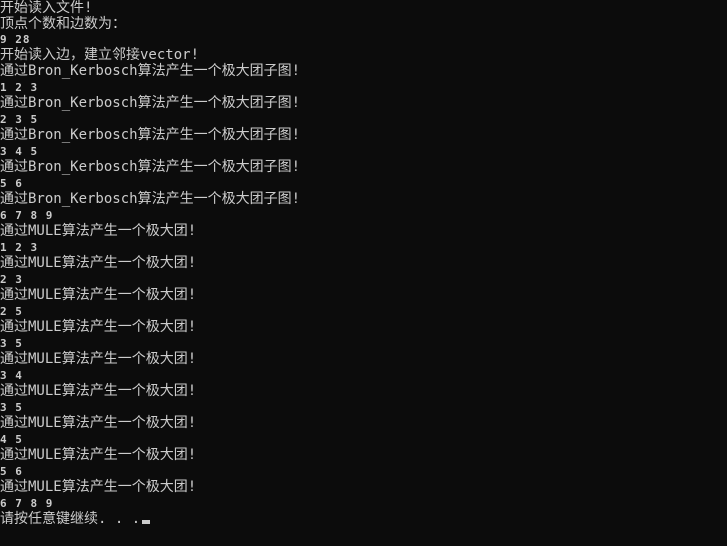  Describe the element at coordinates (11, 439) in the screenshot. I see `console-line: 4 5` at that location.